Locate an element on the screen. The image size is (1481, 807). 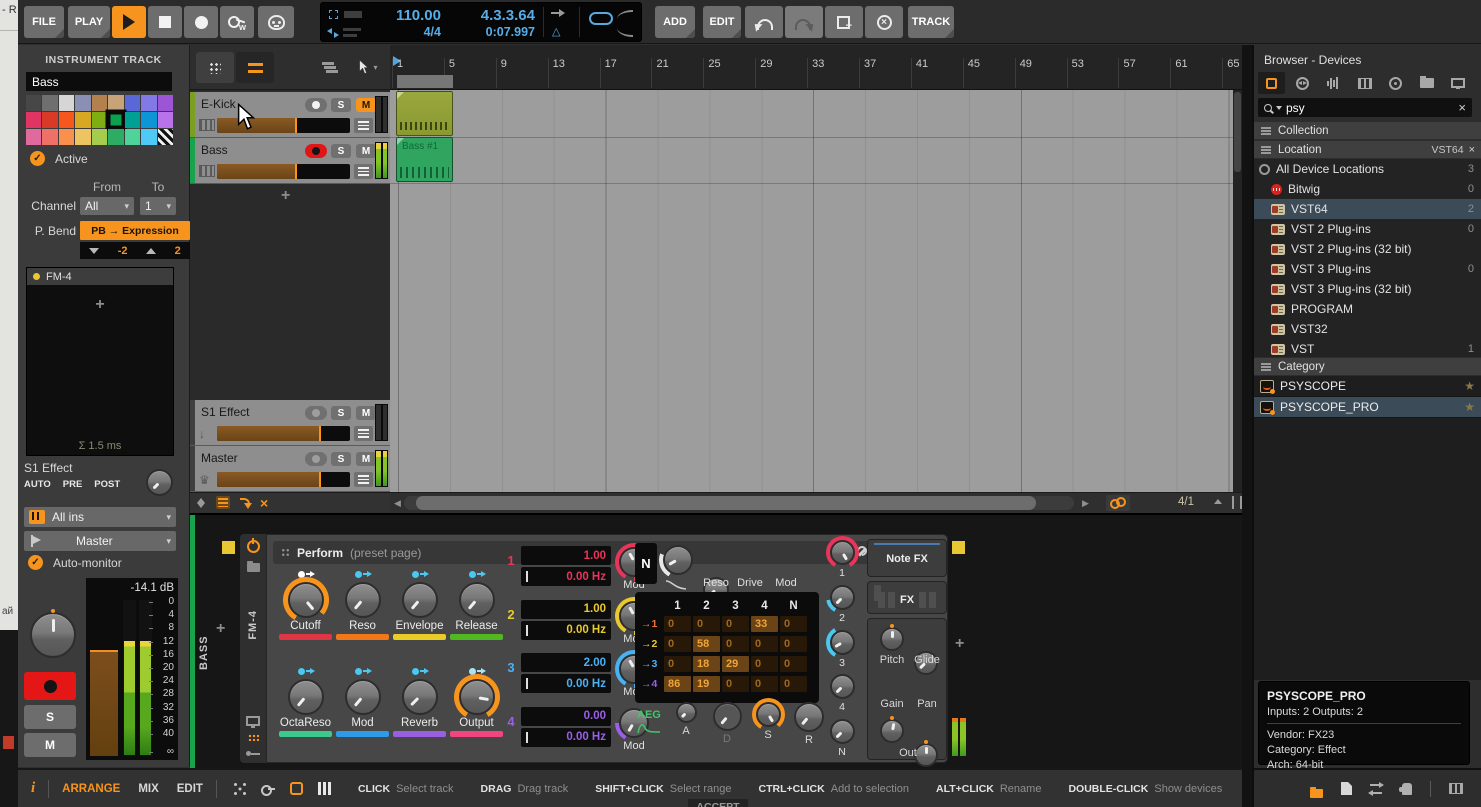
zoom-caret-icon is located at coordinates (1218, 501).